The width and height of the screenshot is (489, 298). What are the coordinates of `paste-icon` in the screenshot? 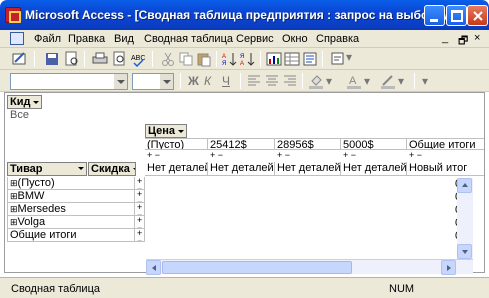 It's located at (204, 59).